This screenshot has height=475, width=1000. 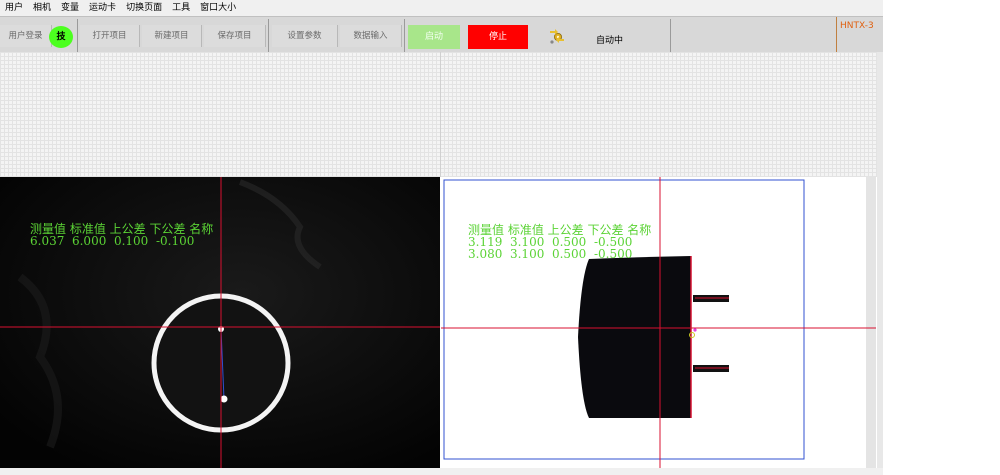 What do you see at coordinates (550, 254) in the screenshot?
I see `measurement-row: 3.080 3.100 0.500 -0.500` at bounding box center [550, 254].